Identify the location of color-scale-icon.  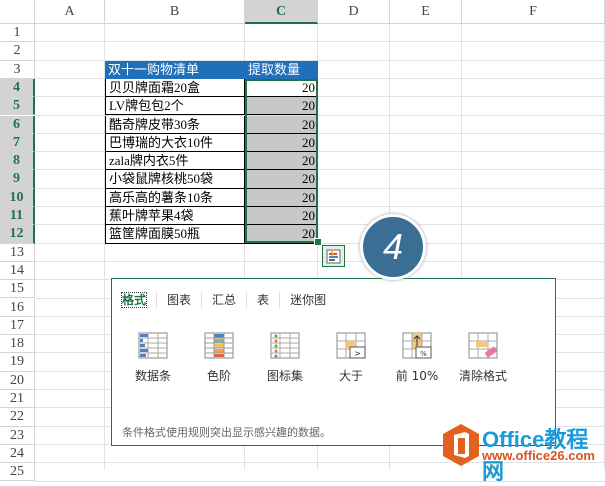
(219, 345).